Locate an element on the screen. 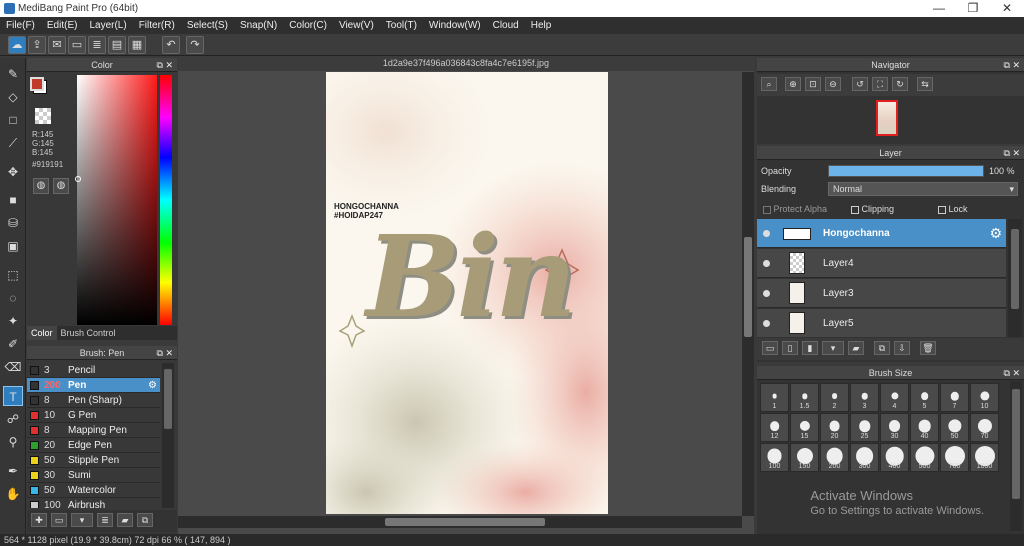  brush-list-item: 20 Edge Pen is located at coordinates (93, 445).